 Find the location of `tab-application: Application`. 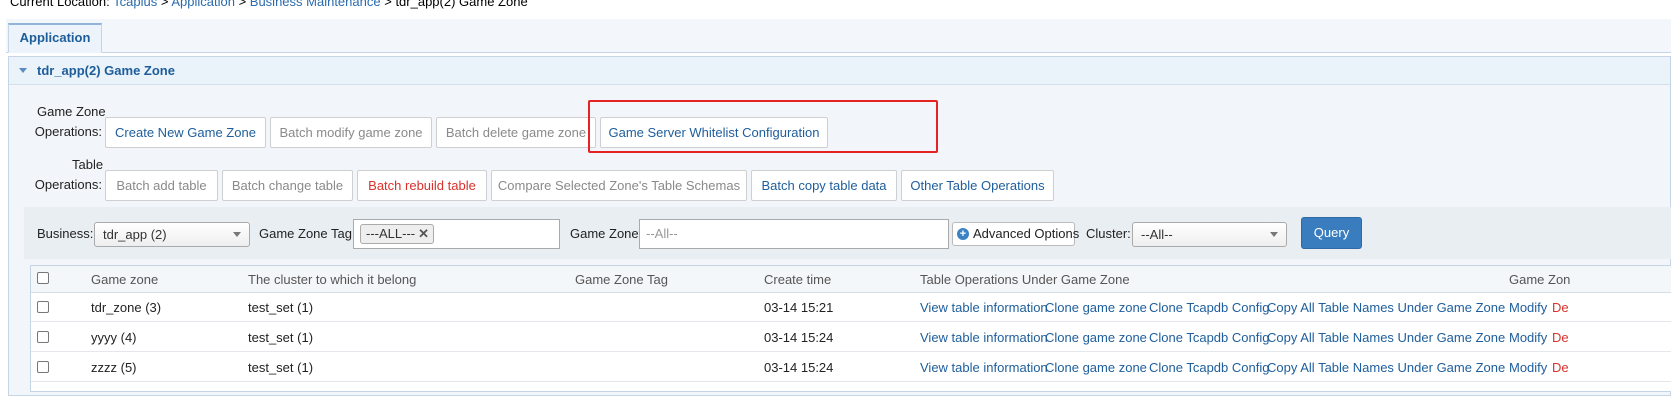

tab-application: Application is located at coordinates (55, 38).